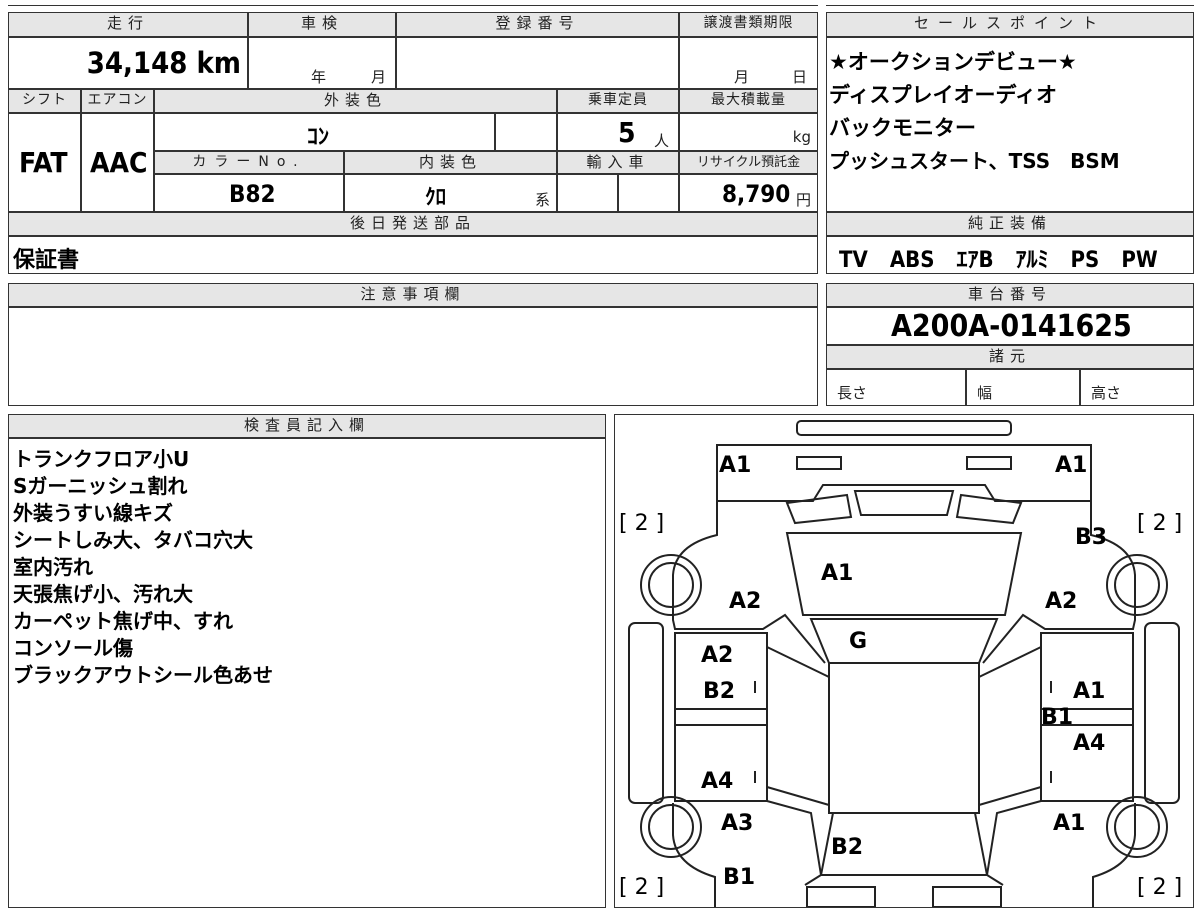 This screenshot has width=1200, height=908. What do you see at coordinates (307, 426) in the screenshot?
I see `inspector-header: 検査員記入欄` at bounding box center [307, 426].